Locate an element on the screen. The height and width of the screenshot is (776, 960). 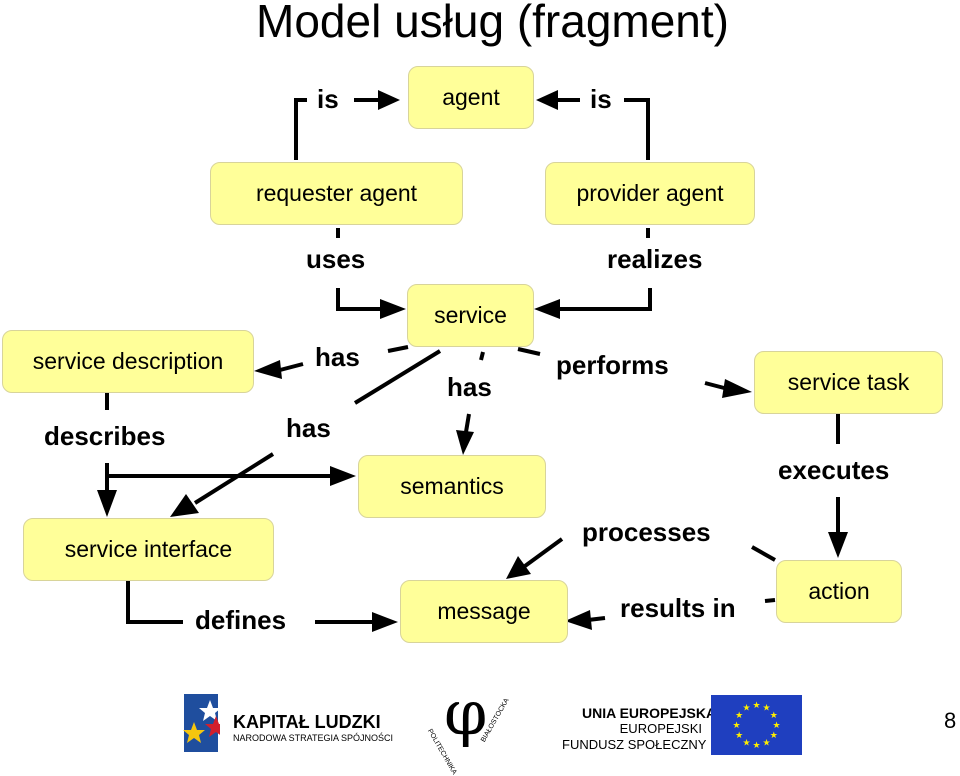
politechnika-logo-icon: φ is located at coordinates (466, 712).